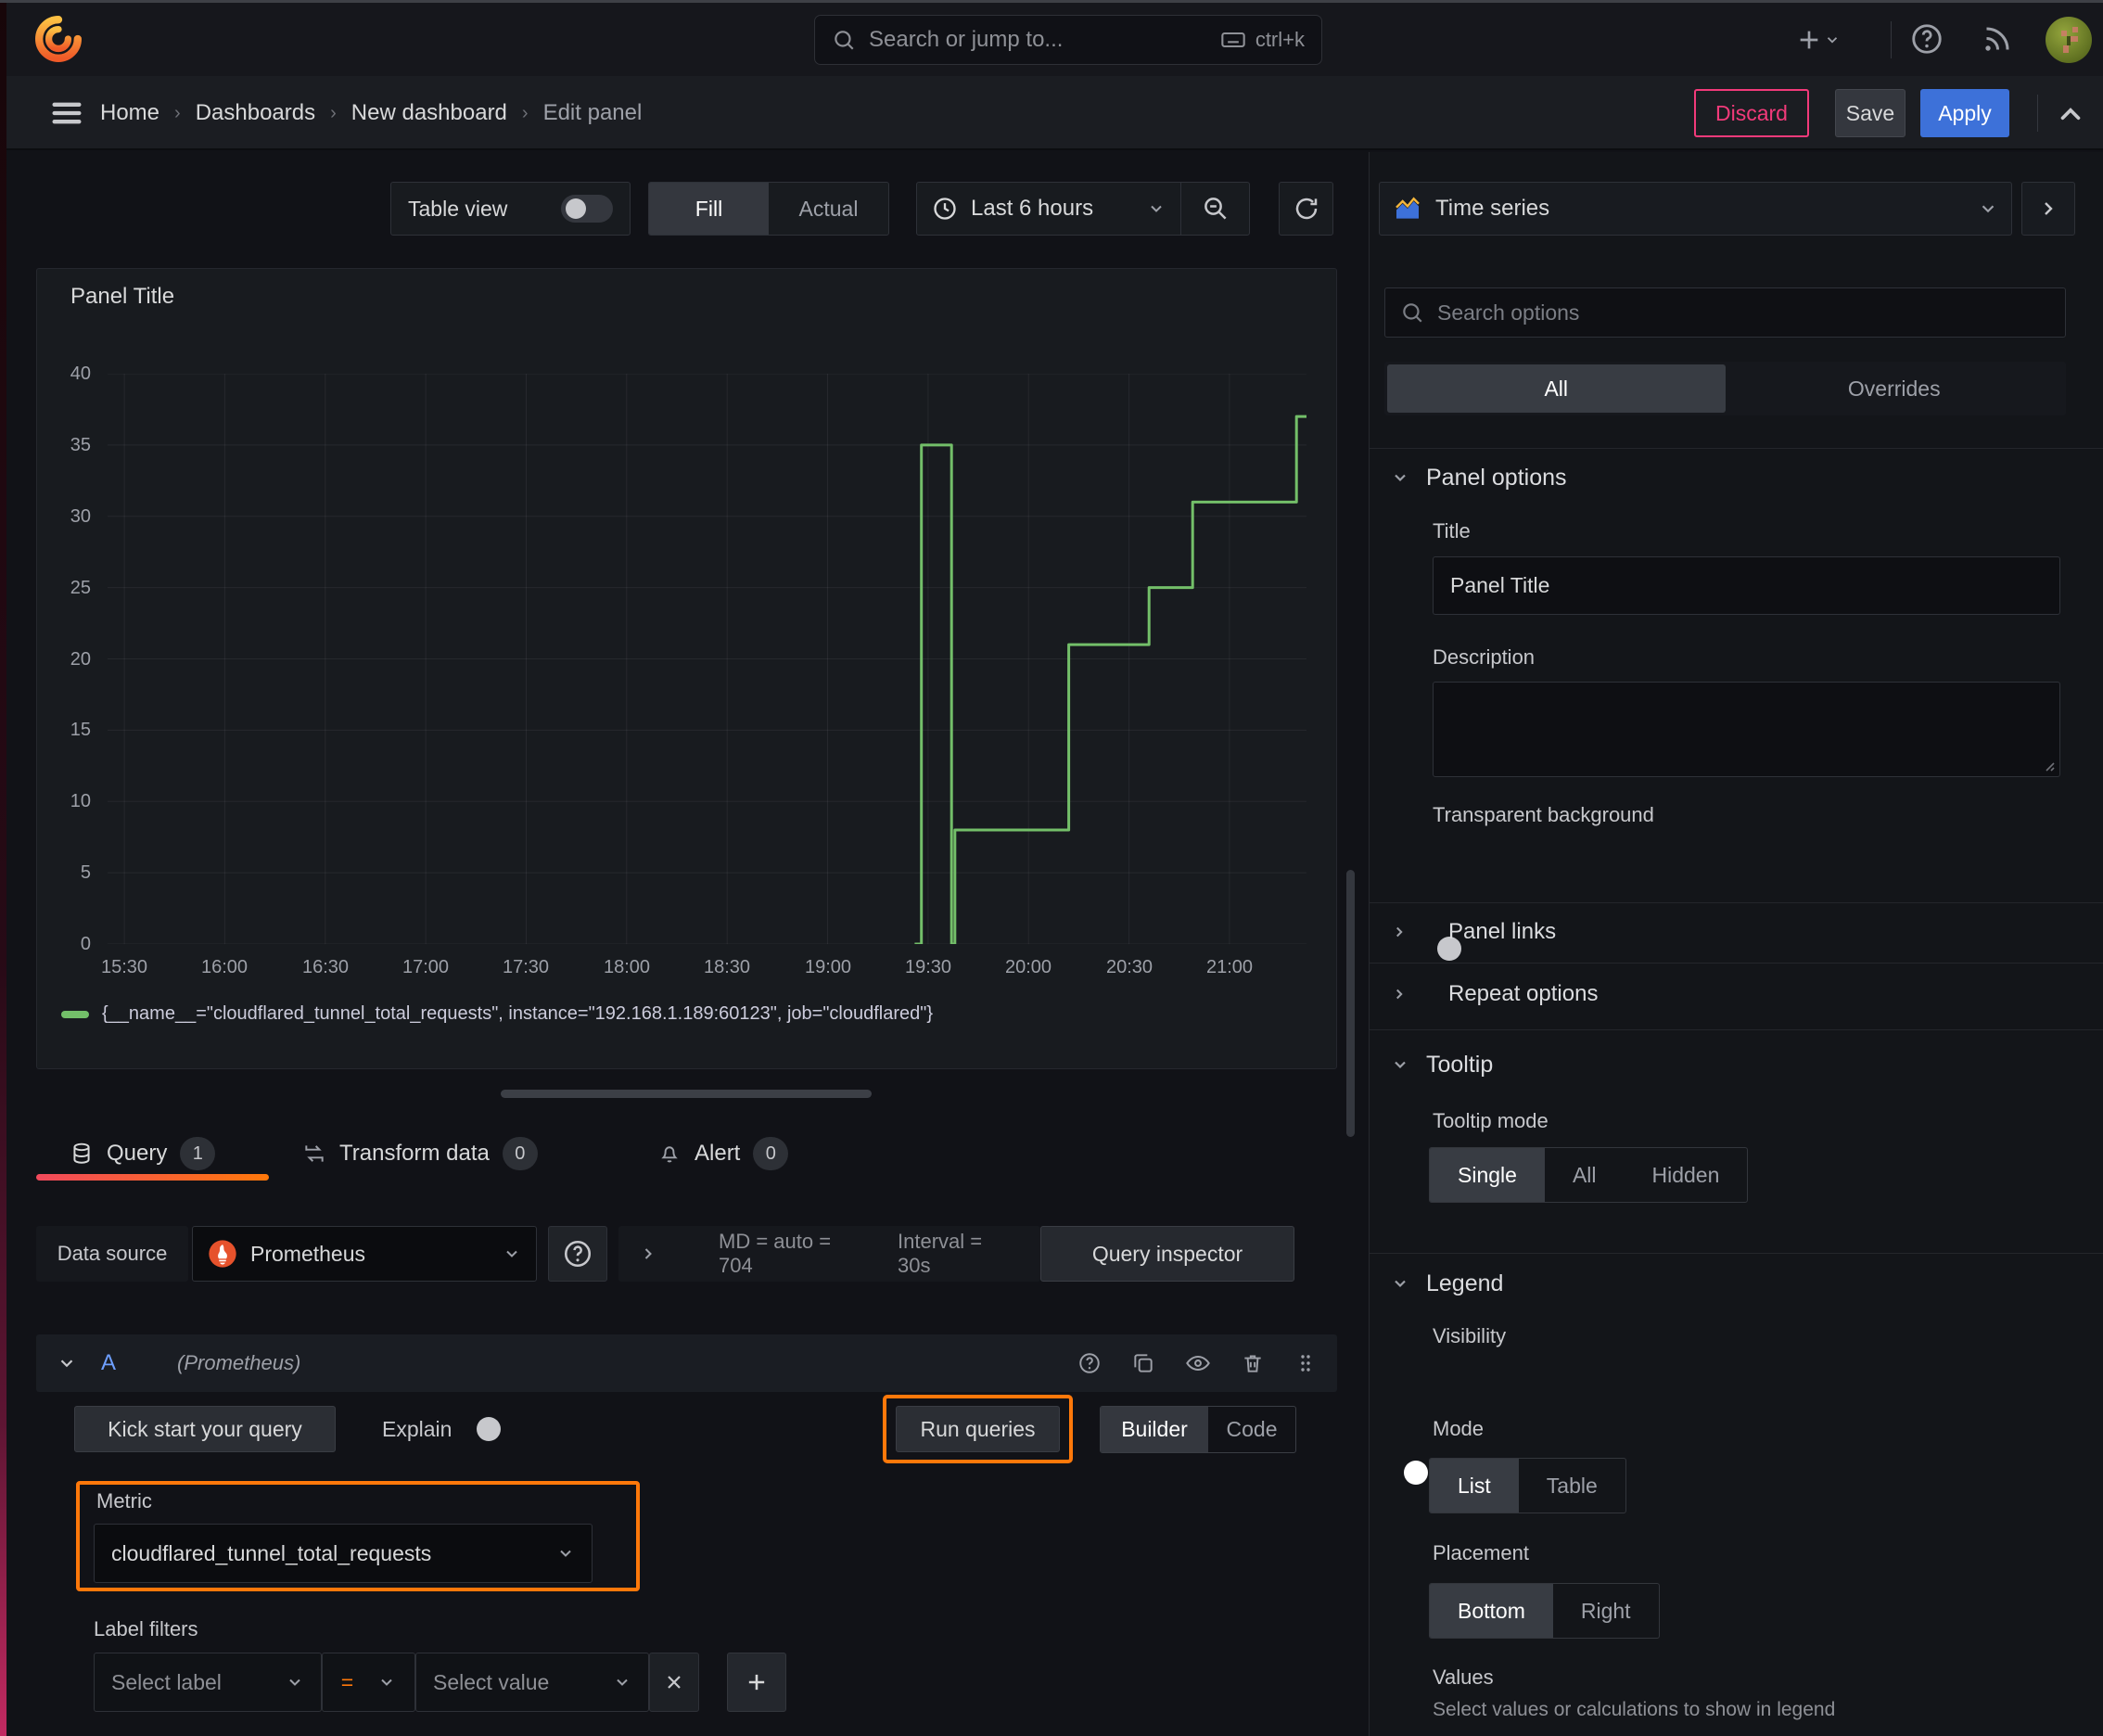 This screenshot has width=2103, height=1736. What do you see at coordinates (1068, 40) in the screenshot?
I see `global-search: Search or jump to... ctrl+k` at bounding box center [1068, 40].